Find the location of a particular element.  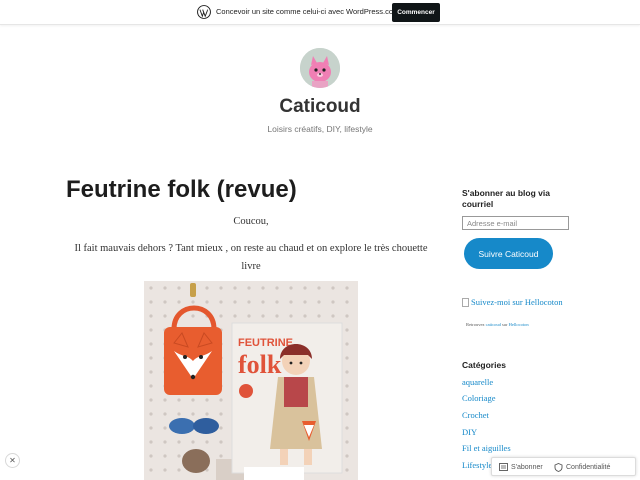

hellocoton-caption-prefix: Retrouvez is located at coordinates (476, 324).